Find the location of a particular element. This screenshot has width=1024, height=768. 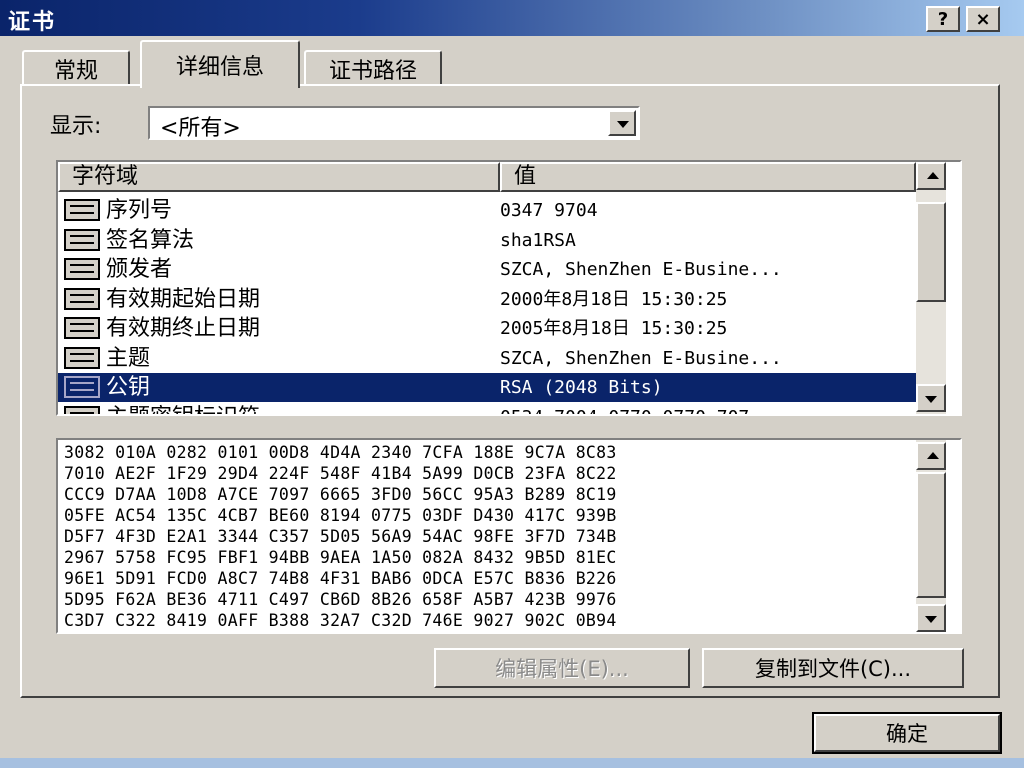

close-button: × is located at coordinates (983, 19).